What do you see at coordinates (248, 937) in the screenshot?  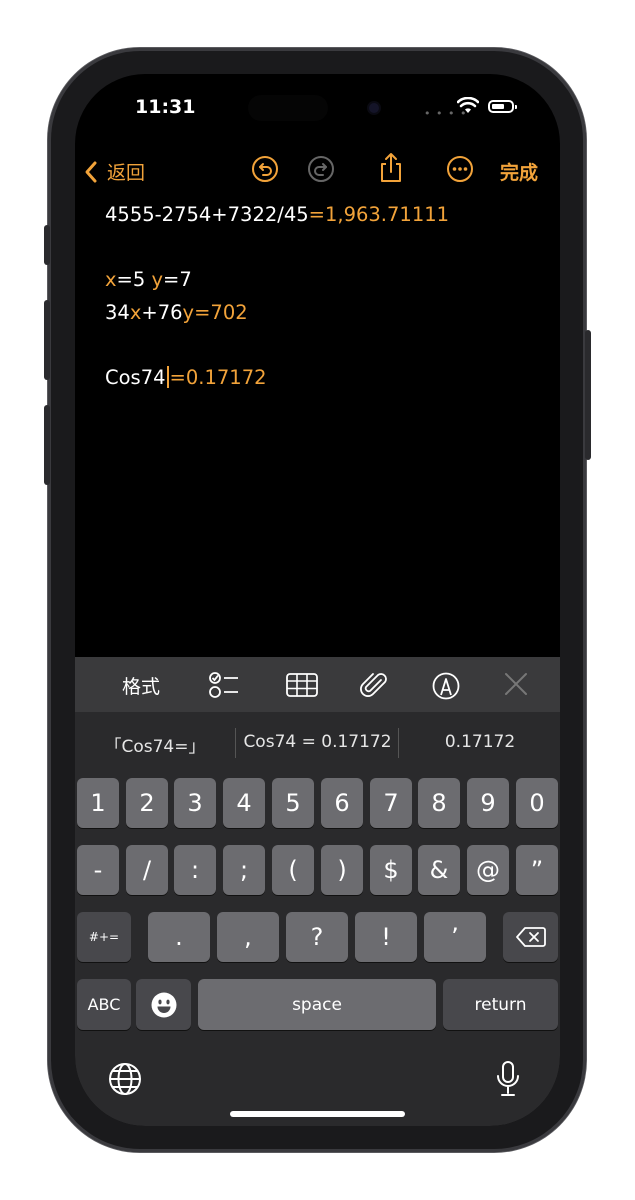 I see `key-comma: ,` at bounding box center [248, 937].